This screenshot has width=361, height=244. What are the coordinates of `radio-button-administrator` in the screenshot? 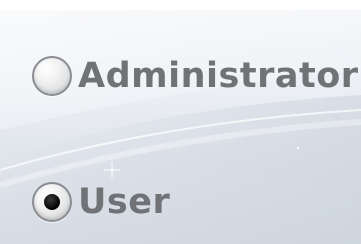 It's located at (52, 76).